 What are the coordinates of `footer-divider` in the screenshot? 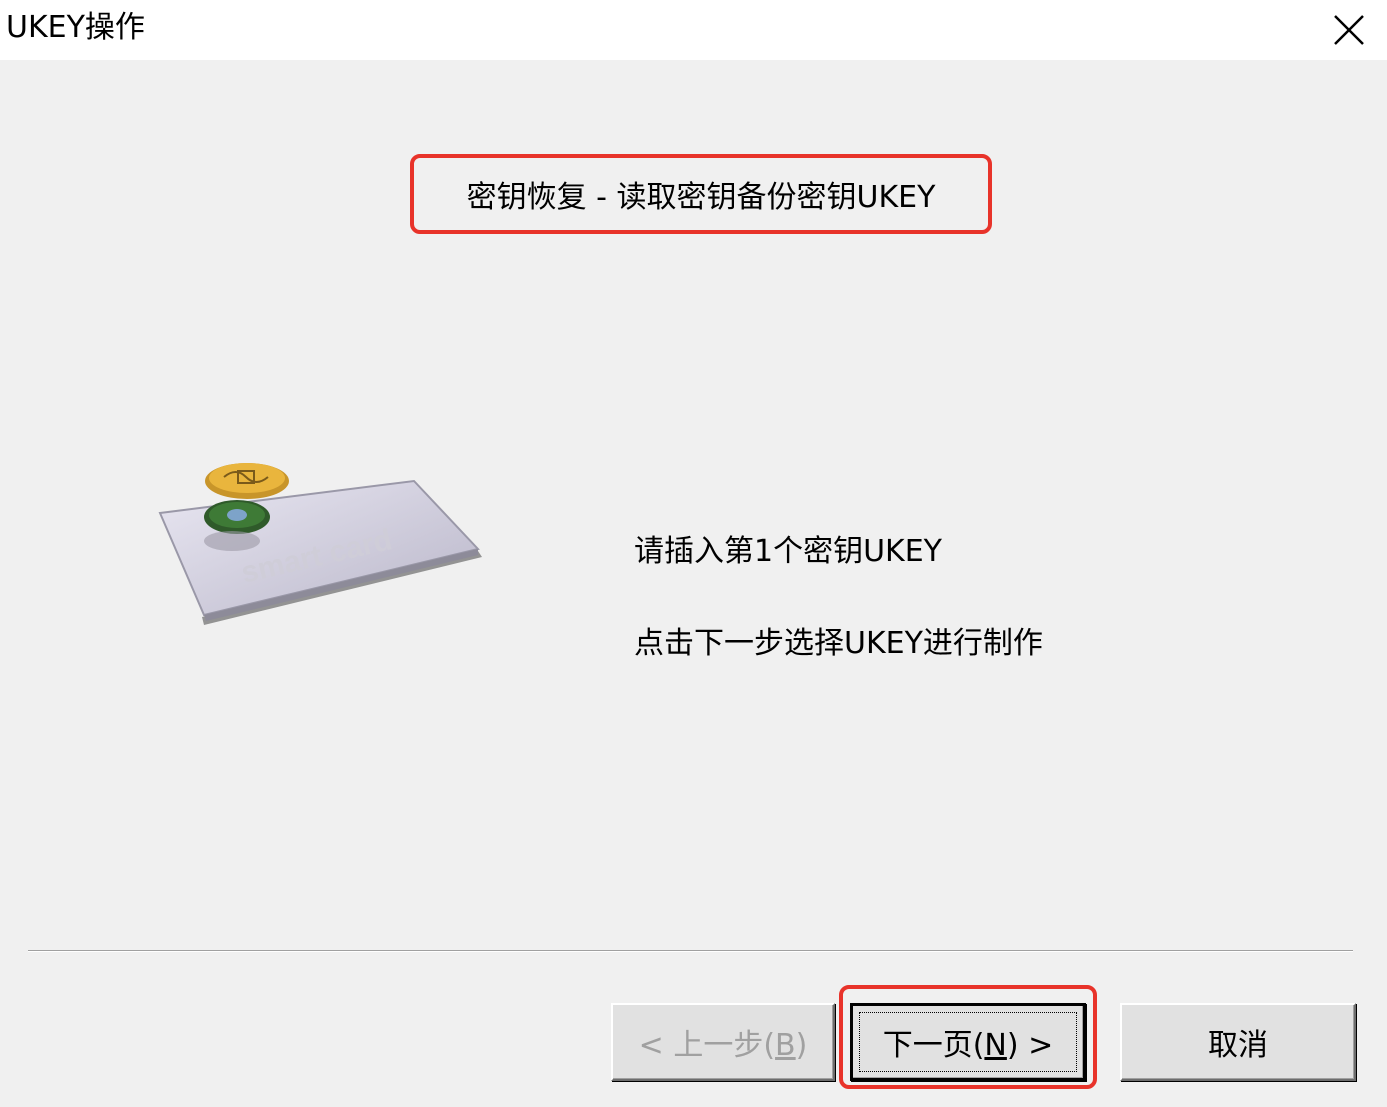 It's located at (690, 951).